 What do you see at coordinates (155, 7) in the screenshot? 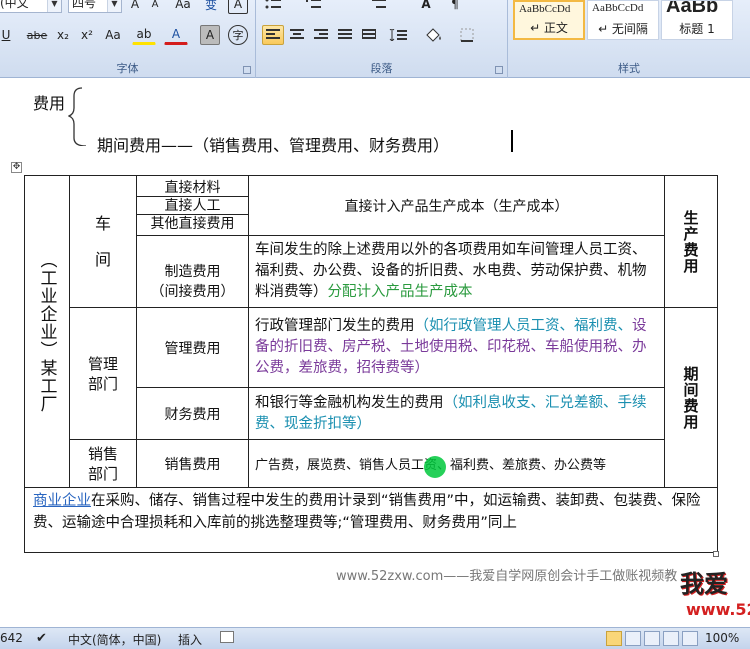
I see `shrink-font-button: A` at bounding box center [155, 7].